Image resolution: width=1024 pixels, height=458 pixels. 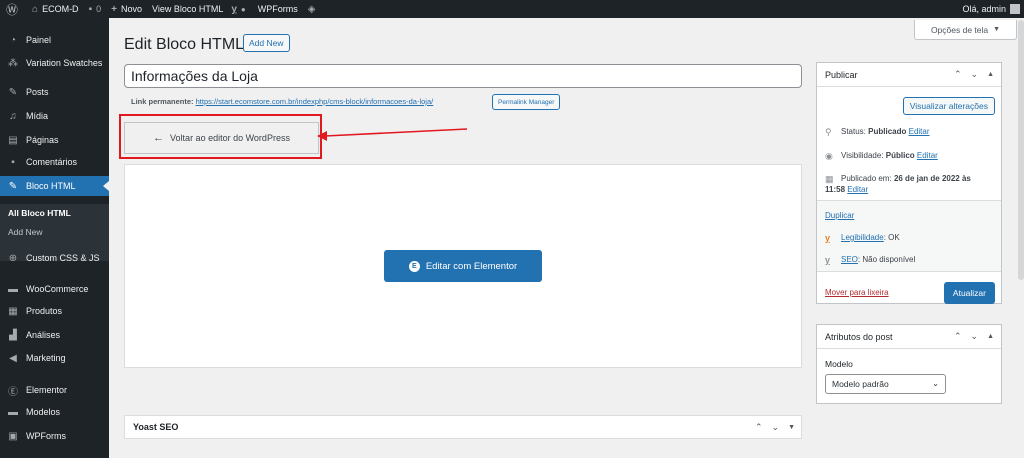 What do you see at coordinates (54, 311) in the screenshot?
I see `sidebar-item-produtos: ▦ Produtos` at bounding box center [54, 311].